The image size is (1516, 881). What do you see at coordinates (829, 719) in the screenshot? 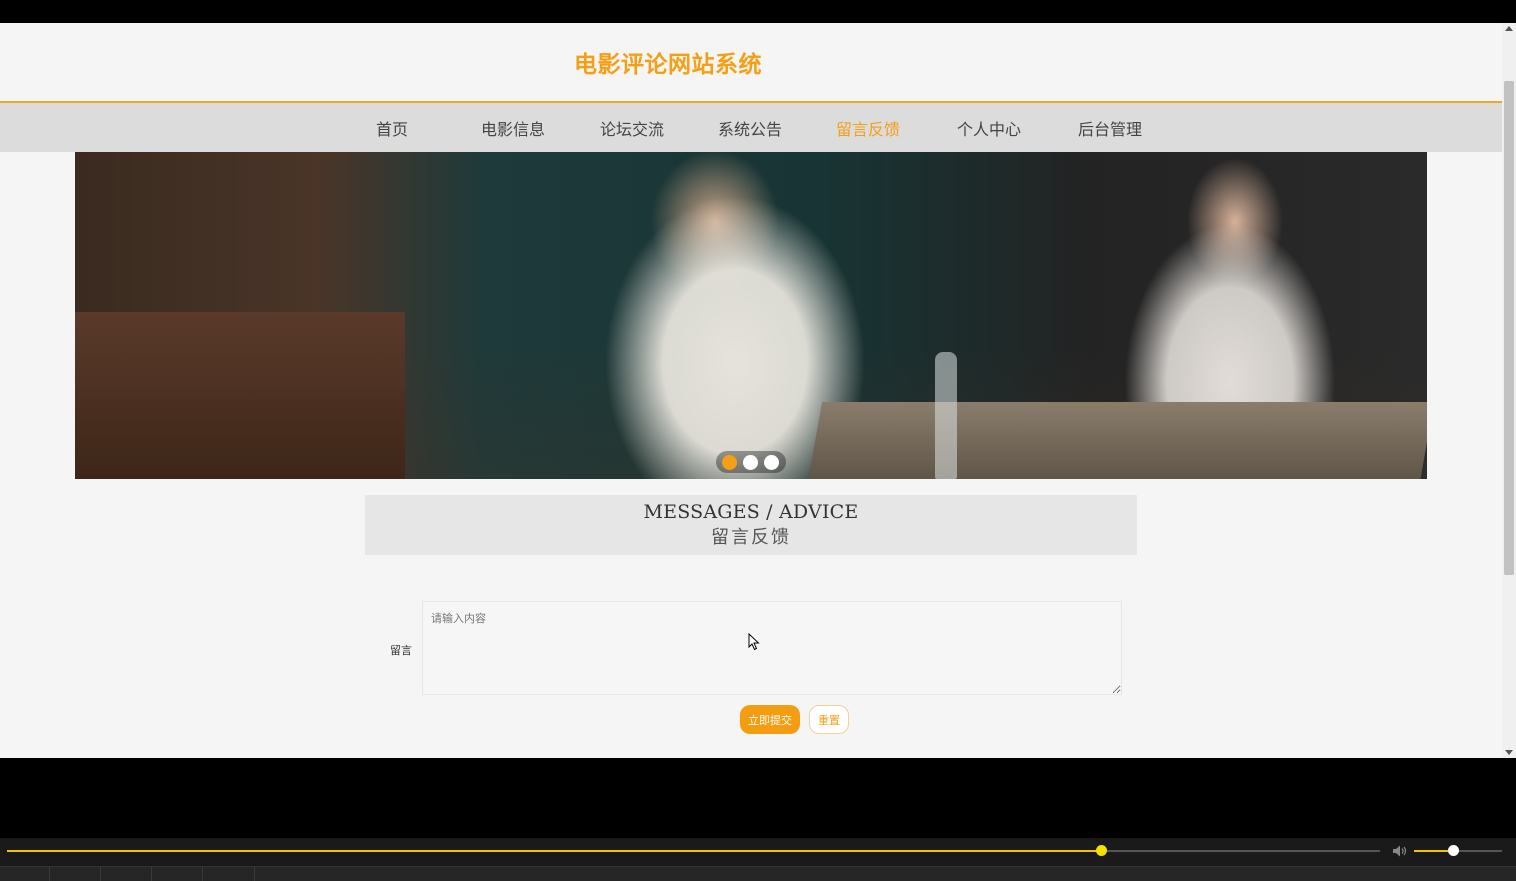
I see `reset-button: 重置` at bounding box center [829, 719].